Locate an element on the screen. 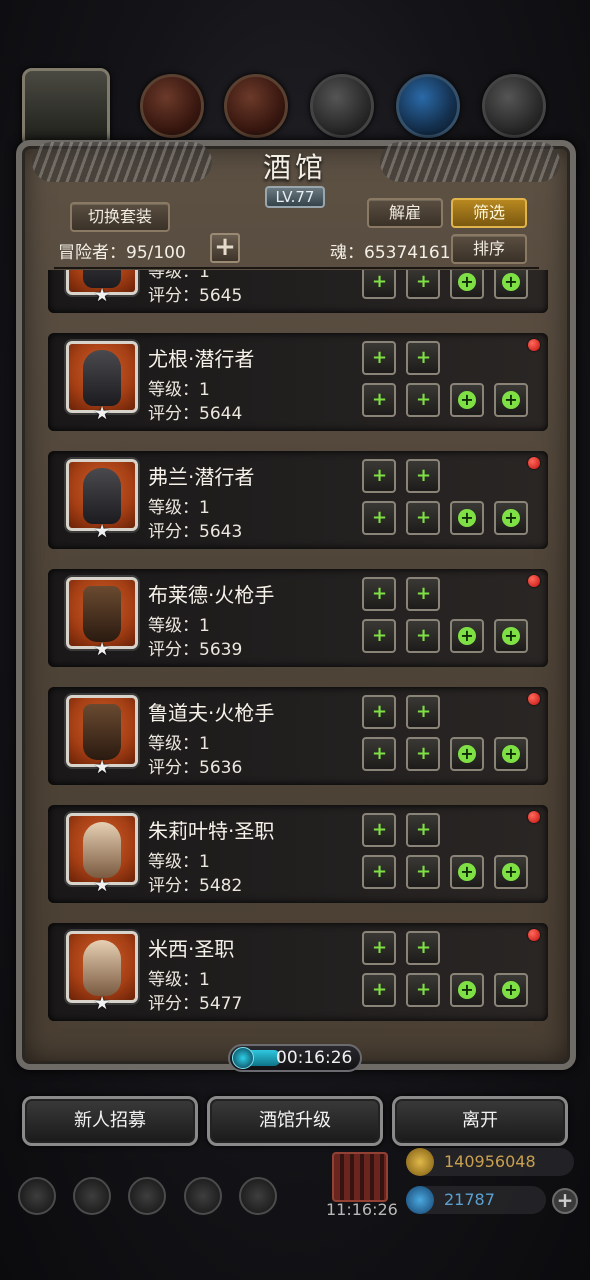  top-icon-bar is located at coordinates (295, 107).